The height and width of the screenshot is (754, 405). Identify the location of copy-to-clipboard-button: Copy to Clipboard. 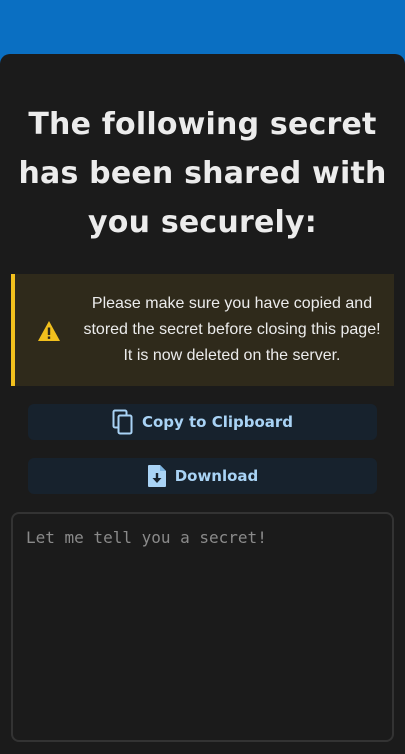
(202, 422).